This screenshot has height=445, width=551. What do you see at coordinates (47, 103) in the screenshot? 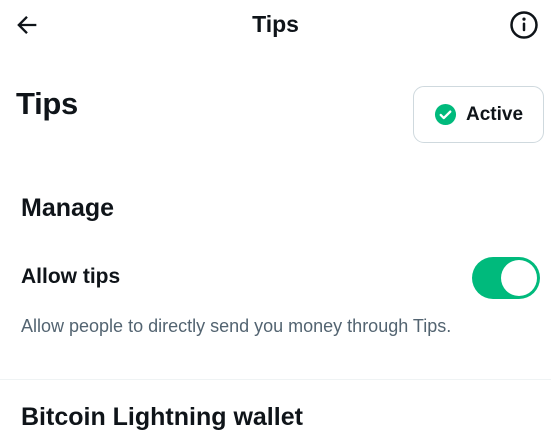
I see `main-heading: Tips` at bounding box center [47, 103].